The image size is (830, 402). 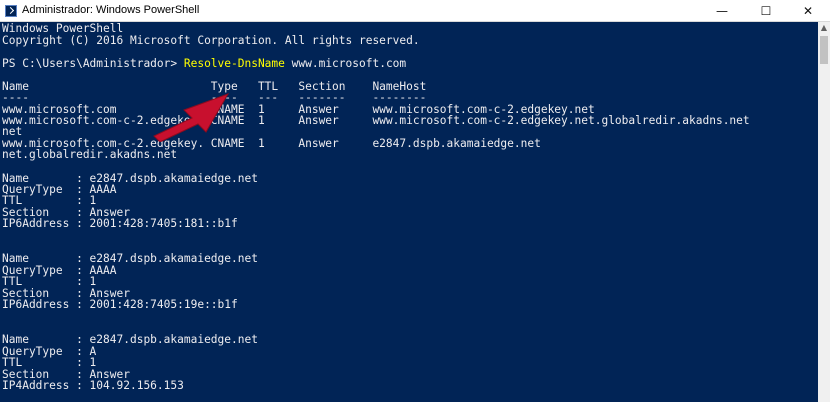 What do you see at coordinates (111, 10) in the screenshot?
I see `window-title: Administrador: Windows PowerShell` at bounding box center [111, 10].